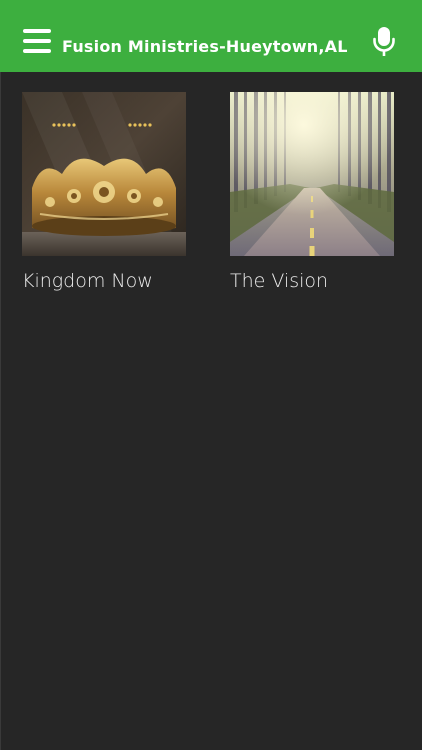 This screenshot has width=422, height=750. Describe the element at coordinates (384, 42) in the screenshot. I see `microphone-icon` at that location.